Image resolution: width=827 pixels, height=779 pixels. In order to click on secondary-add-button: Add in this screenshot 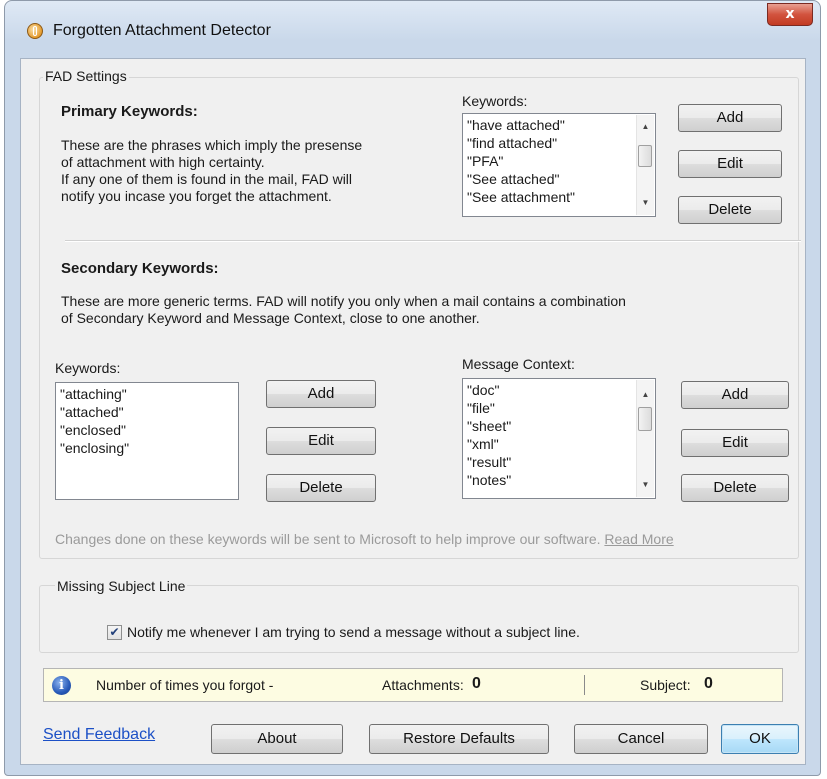, I will do `click(321, 394)`.